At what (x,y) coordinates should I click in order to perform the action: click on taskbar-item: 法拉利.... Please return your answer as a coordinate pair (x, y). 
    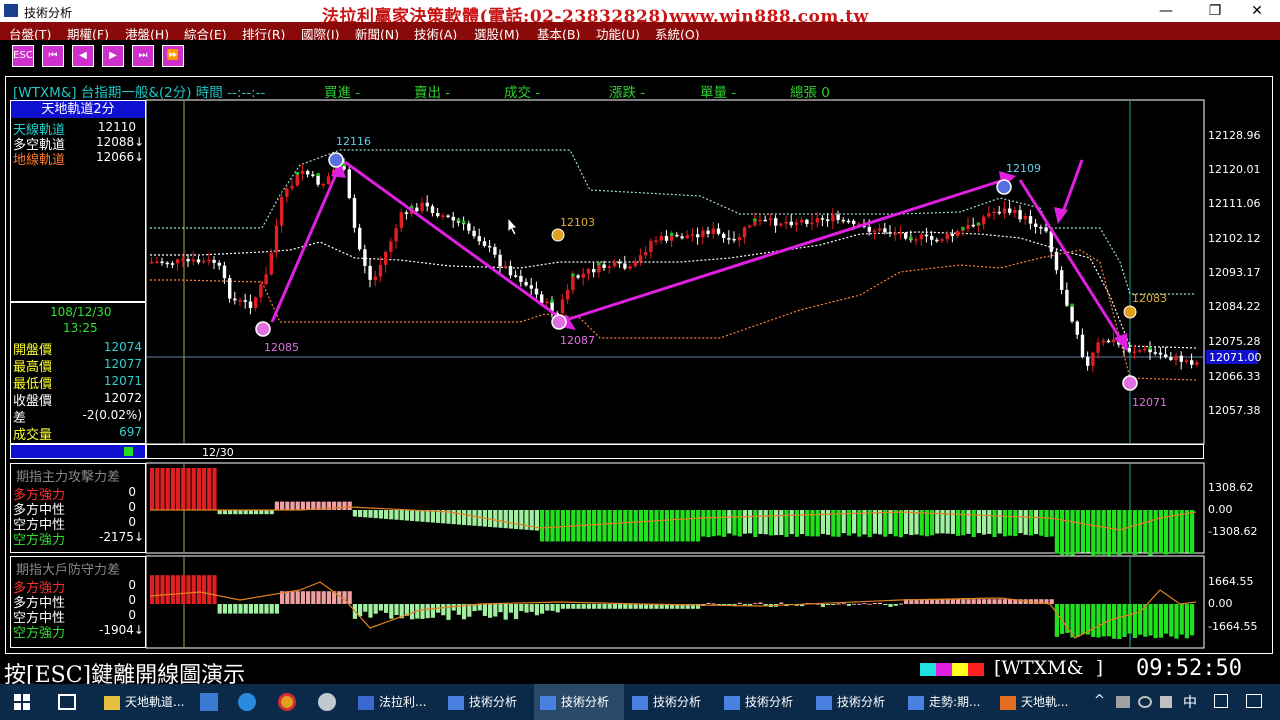
    Looking at the image, I should click on (392, 702).